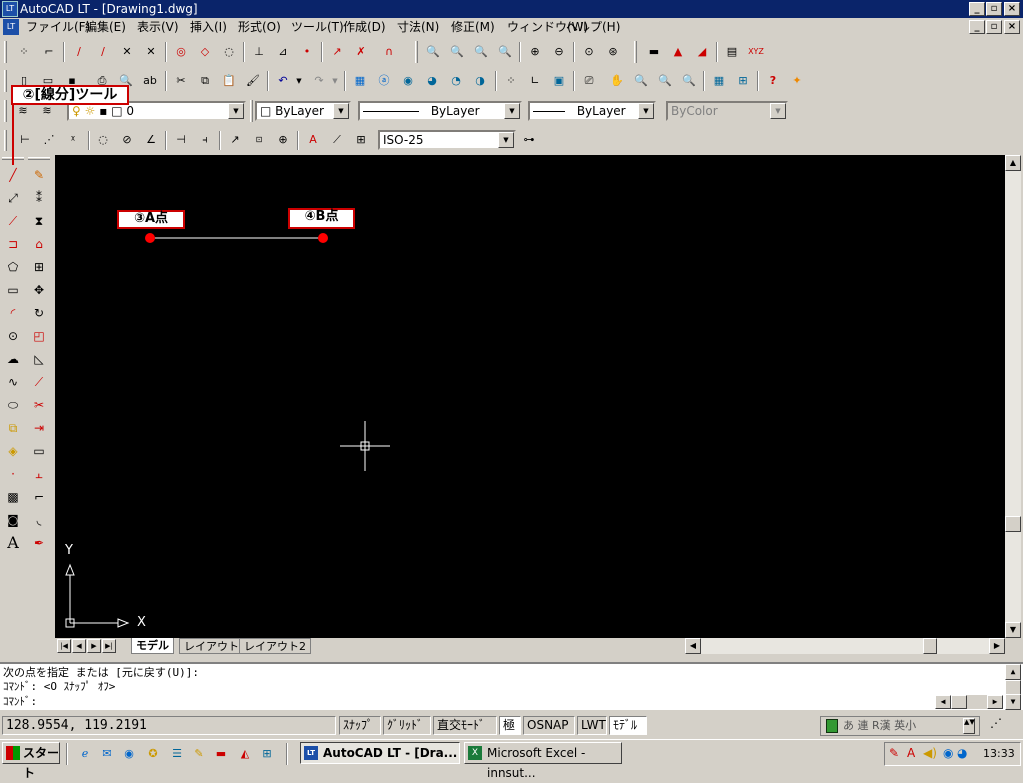 This screenshot has height=783, width=1023. Describe the element at coordinates (39, 336) in the screenshot. I see `scale-icon: ◰` at that location.